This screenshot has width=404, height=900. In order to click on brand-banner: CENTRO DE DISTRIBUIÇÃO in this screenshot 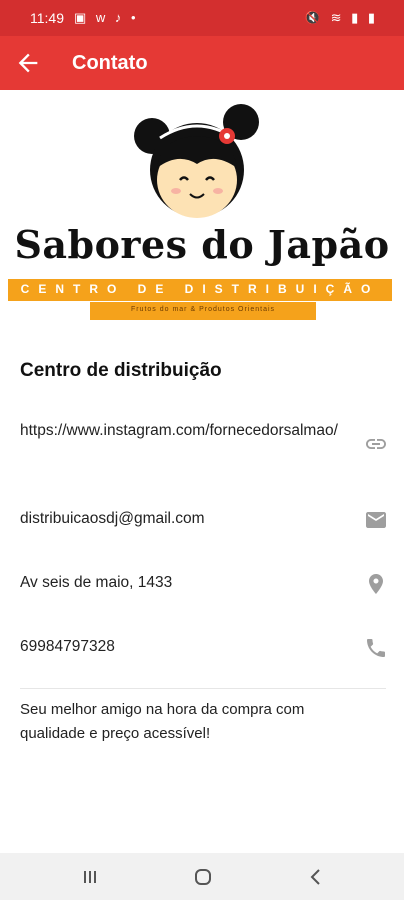, I will do `click(200, 290)`.